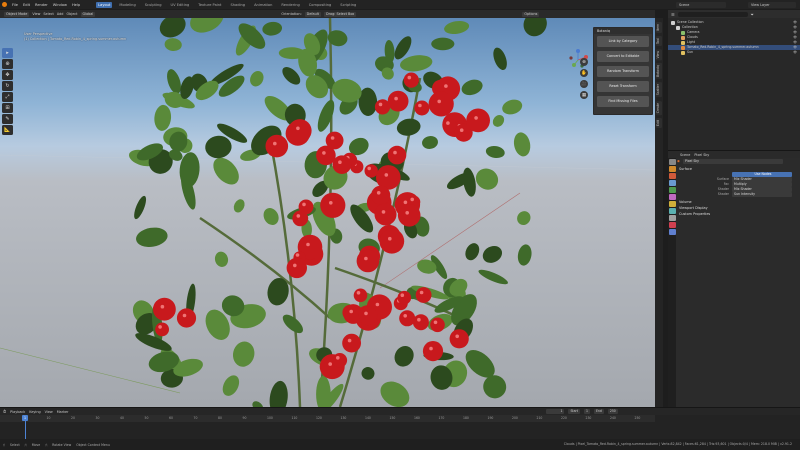 This screenshot has height=450, width=800. Describe the element at coordinates (738, 214) in the screenshot. I see `custom-properties-section: Custom Properties` at that location.